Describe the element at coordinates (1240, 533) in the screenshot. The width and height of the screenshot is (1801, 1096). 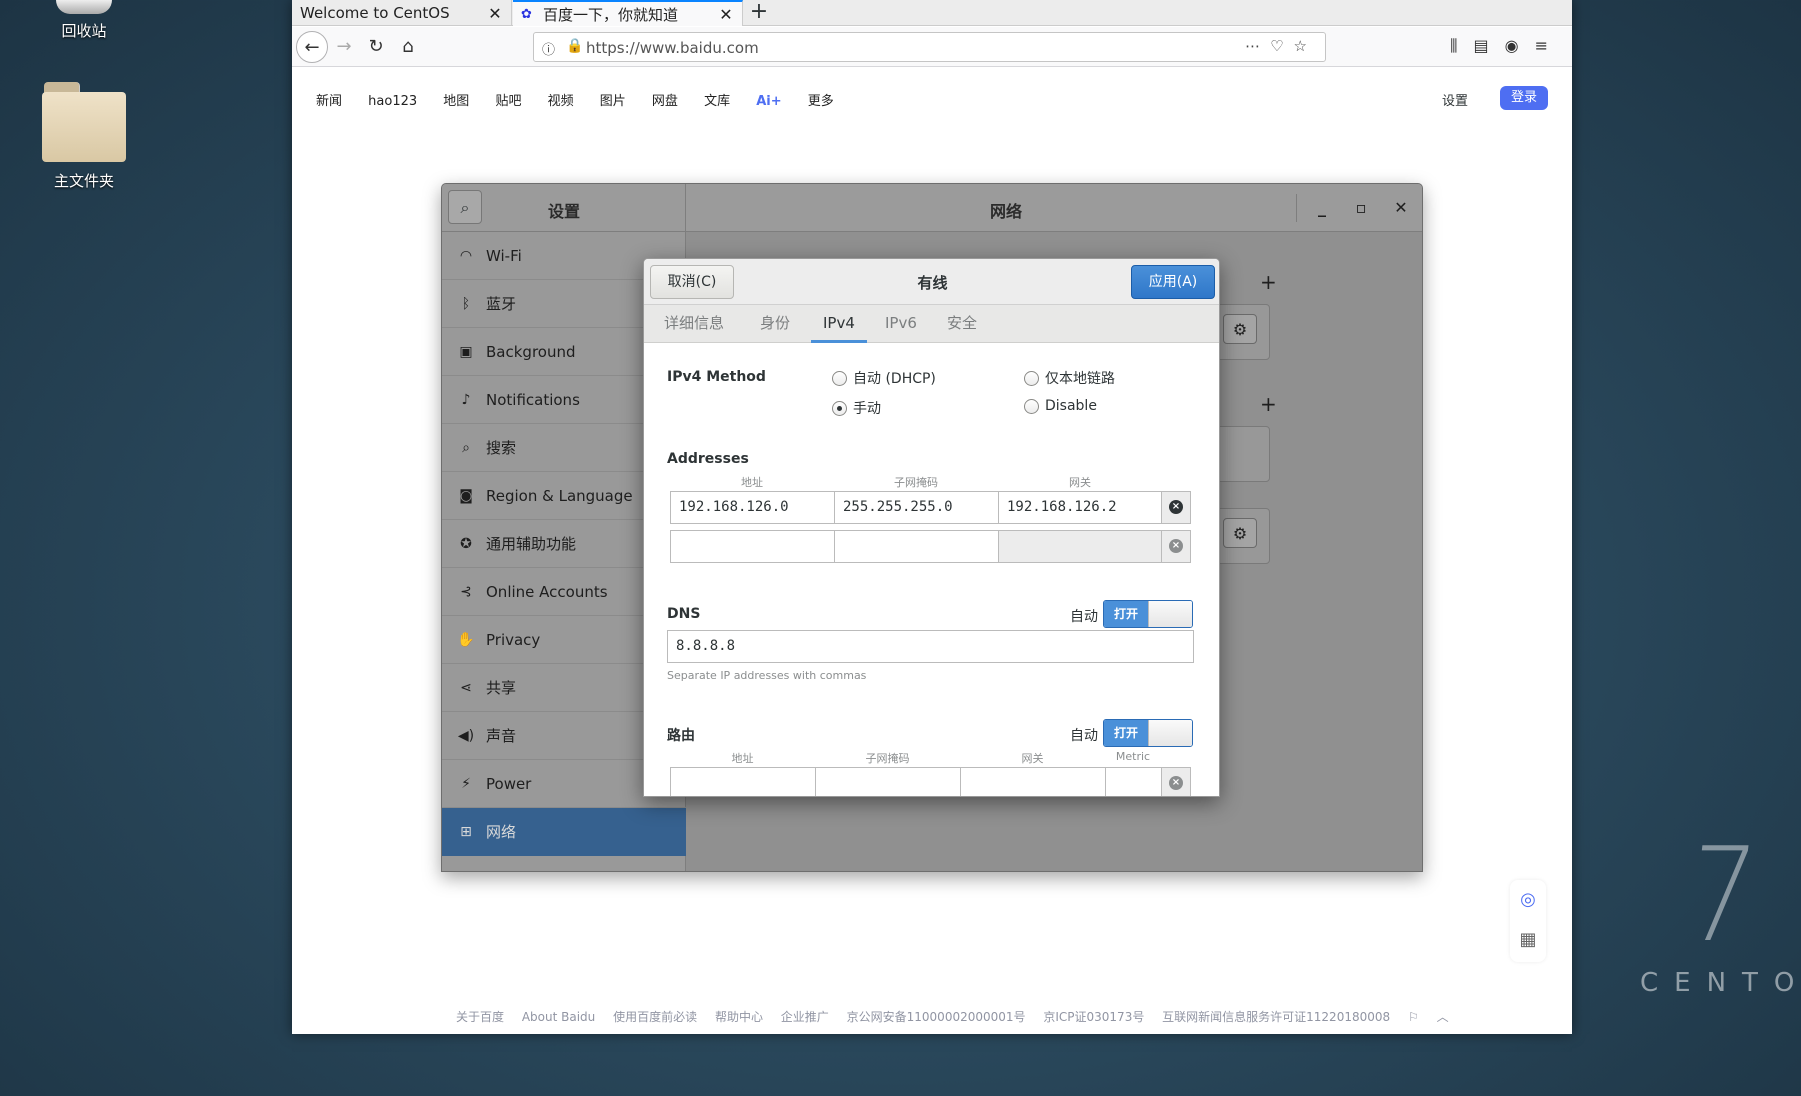
I see `proxy-settings-gear-button: ⚙` at that location.